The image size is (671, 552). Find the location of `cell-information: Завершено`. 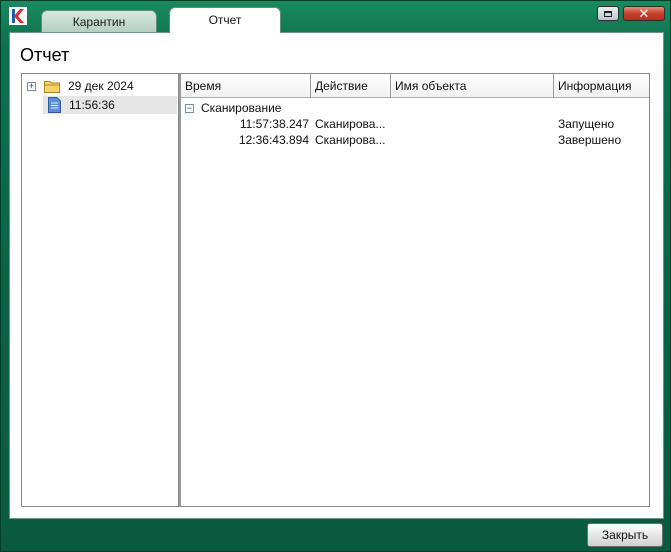

cell-information: Завершено is located at coordinates (590, 140).